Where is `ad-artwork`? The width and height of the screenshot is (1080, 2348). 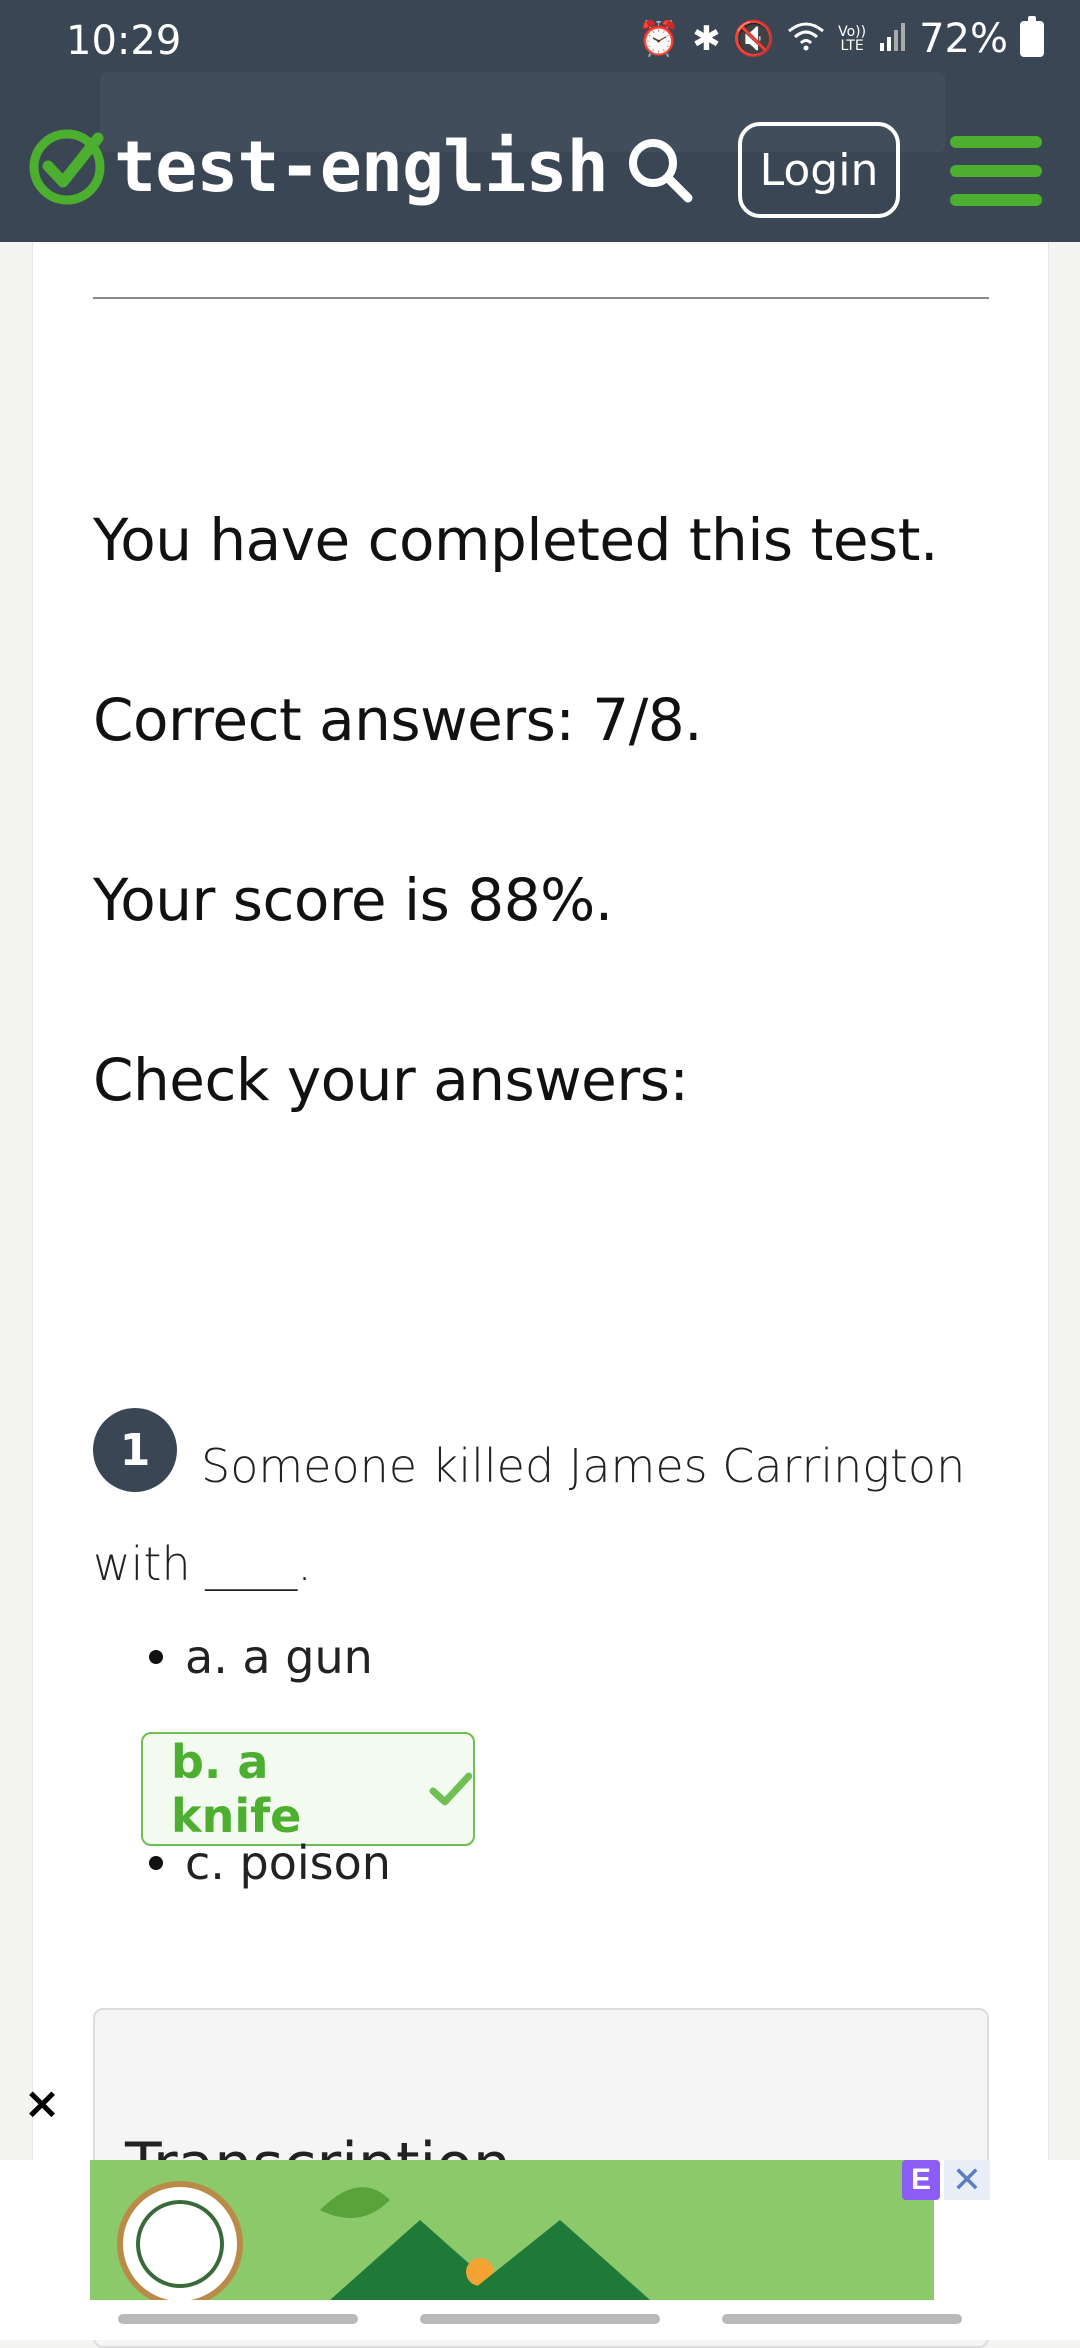
ad-artwork is located at coordinates (383, 2240).